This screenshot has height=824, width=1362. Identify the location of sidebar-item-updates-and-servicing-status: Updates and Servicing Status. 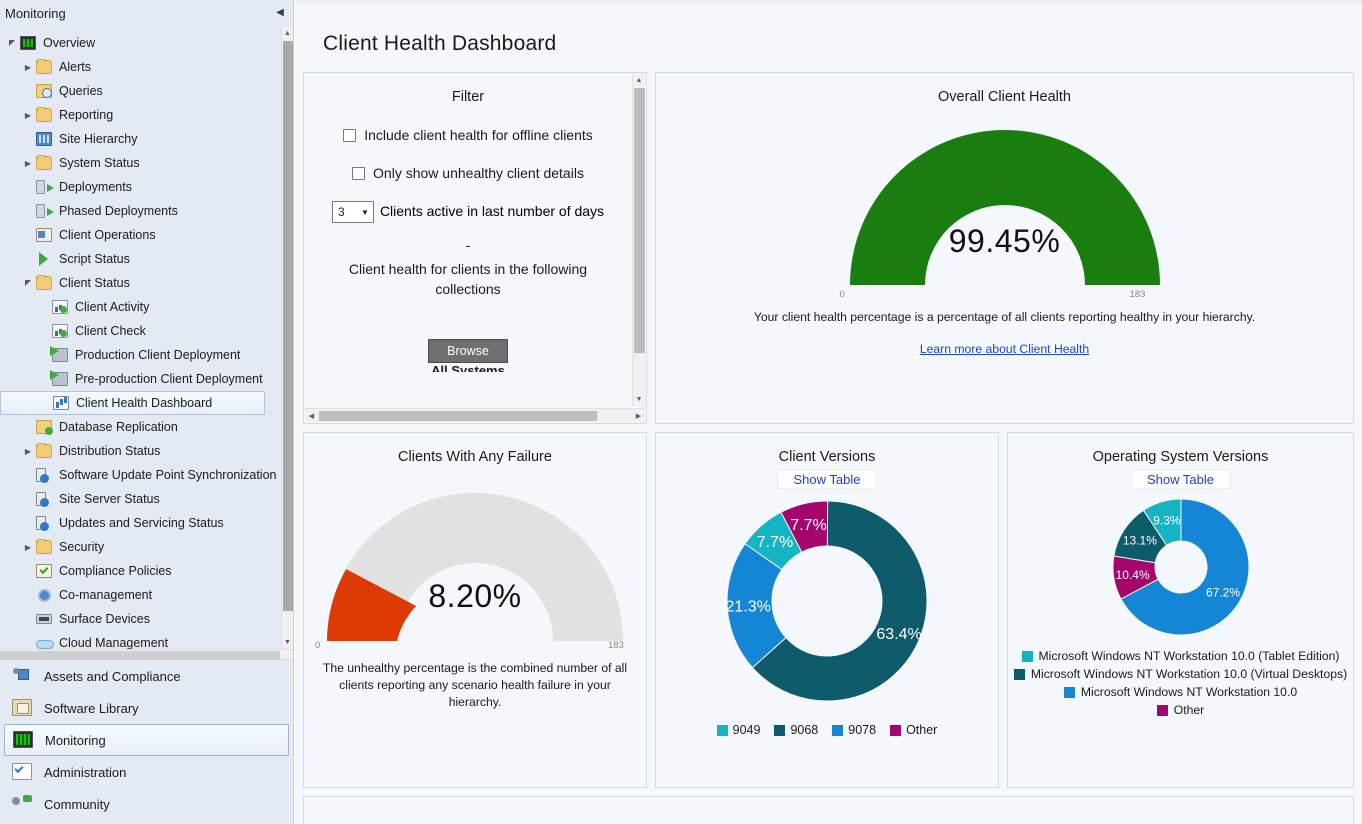
(141, 523).